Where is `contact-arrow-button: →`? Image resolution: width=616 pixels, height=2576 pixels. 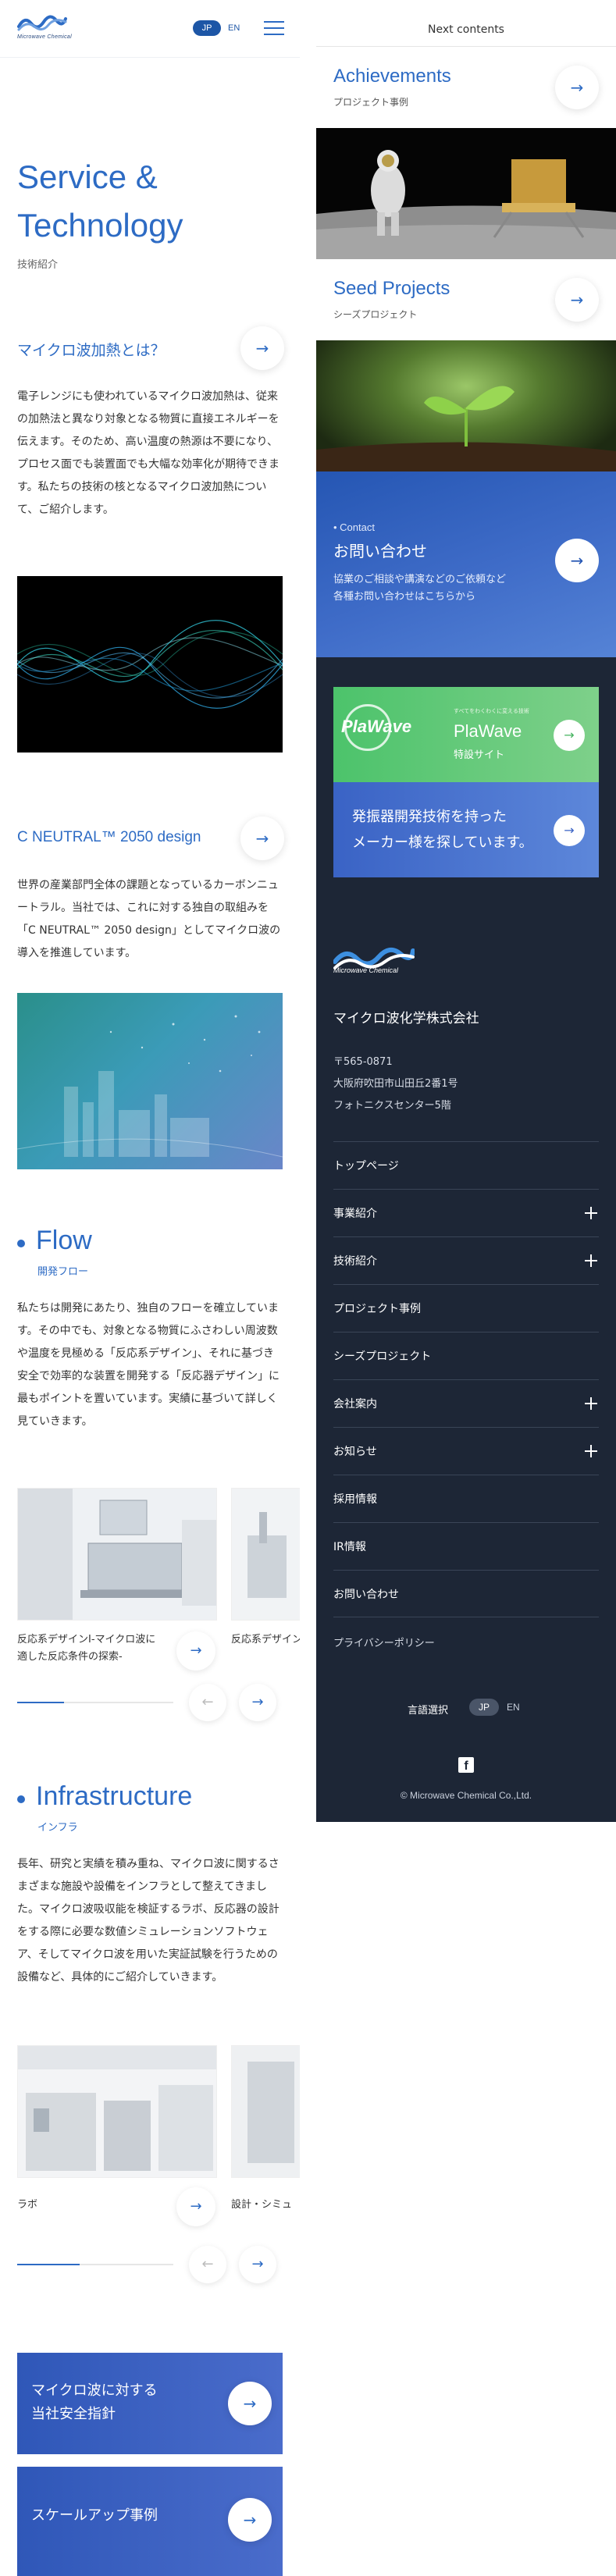 contact-arrow-button: → is located at coordinates (577, 560).